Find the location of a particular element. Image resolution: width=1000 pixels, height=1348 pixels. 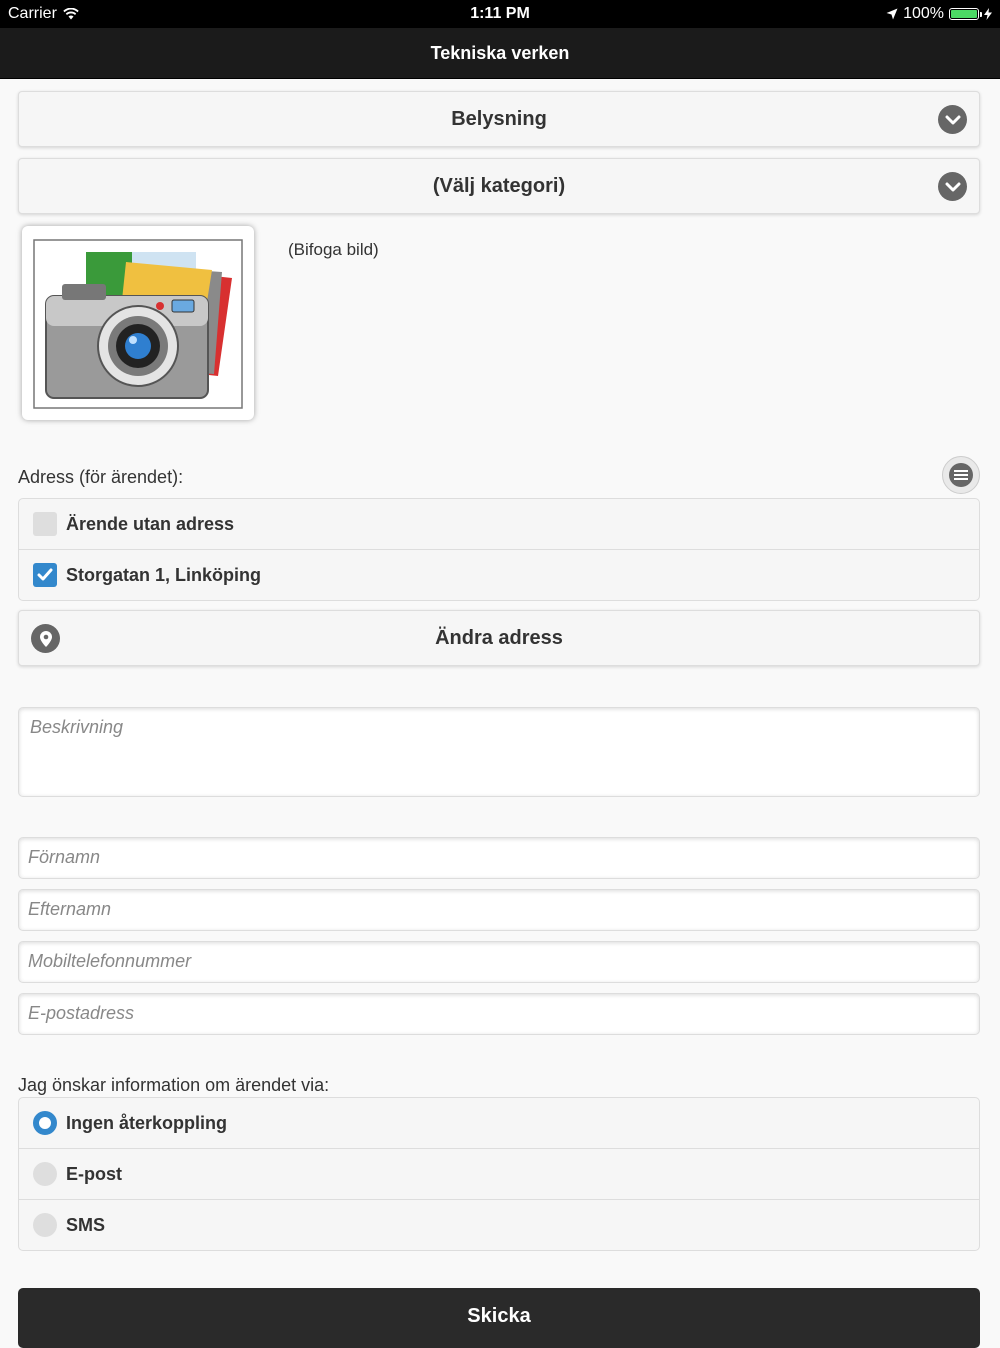

checkbox-checked is located at coordinates (45, 575).